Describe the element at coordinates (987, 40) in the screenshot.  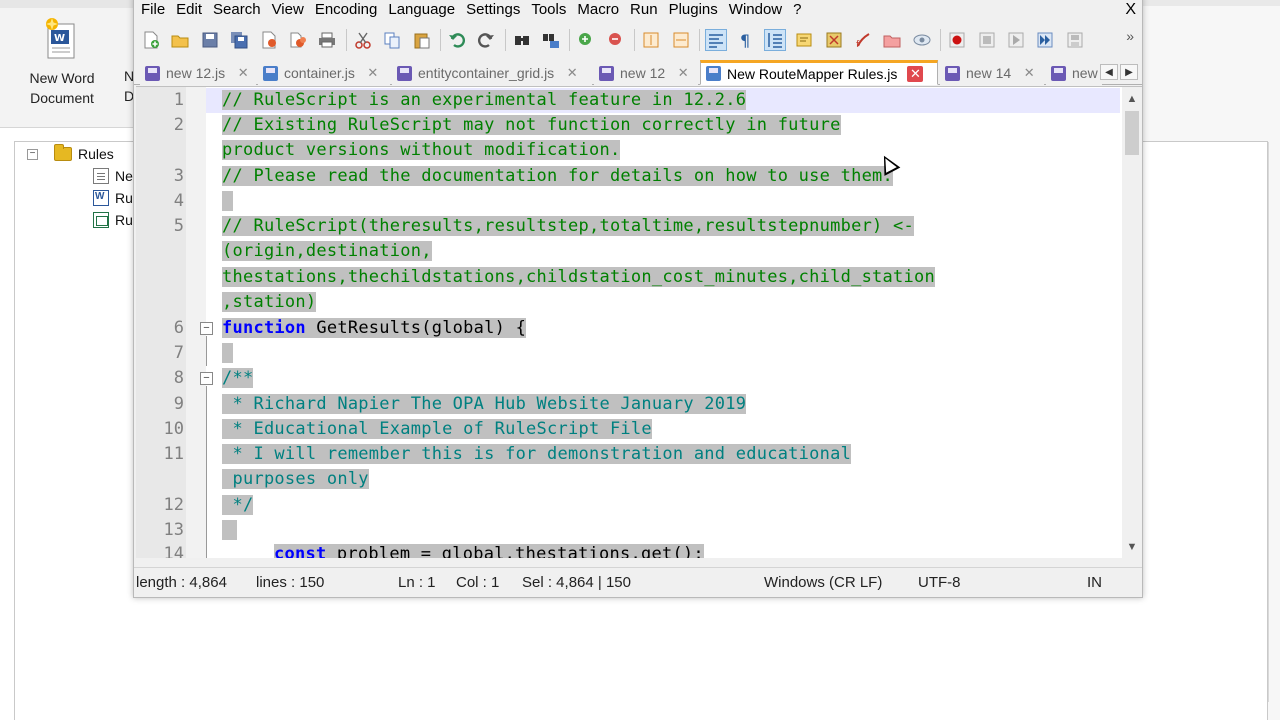
I see `stop-record-icon` at that location.